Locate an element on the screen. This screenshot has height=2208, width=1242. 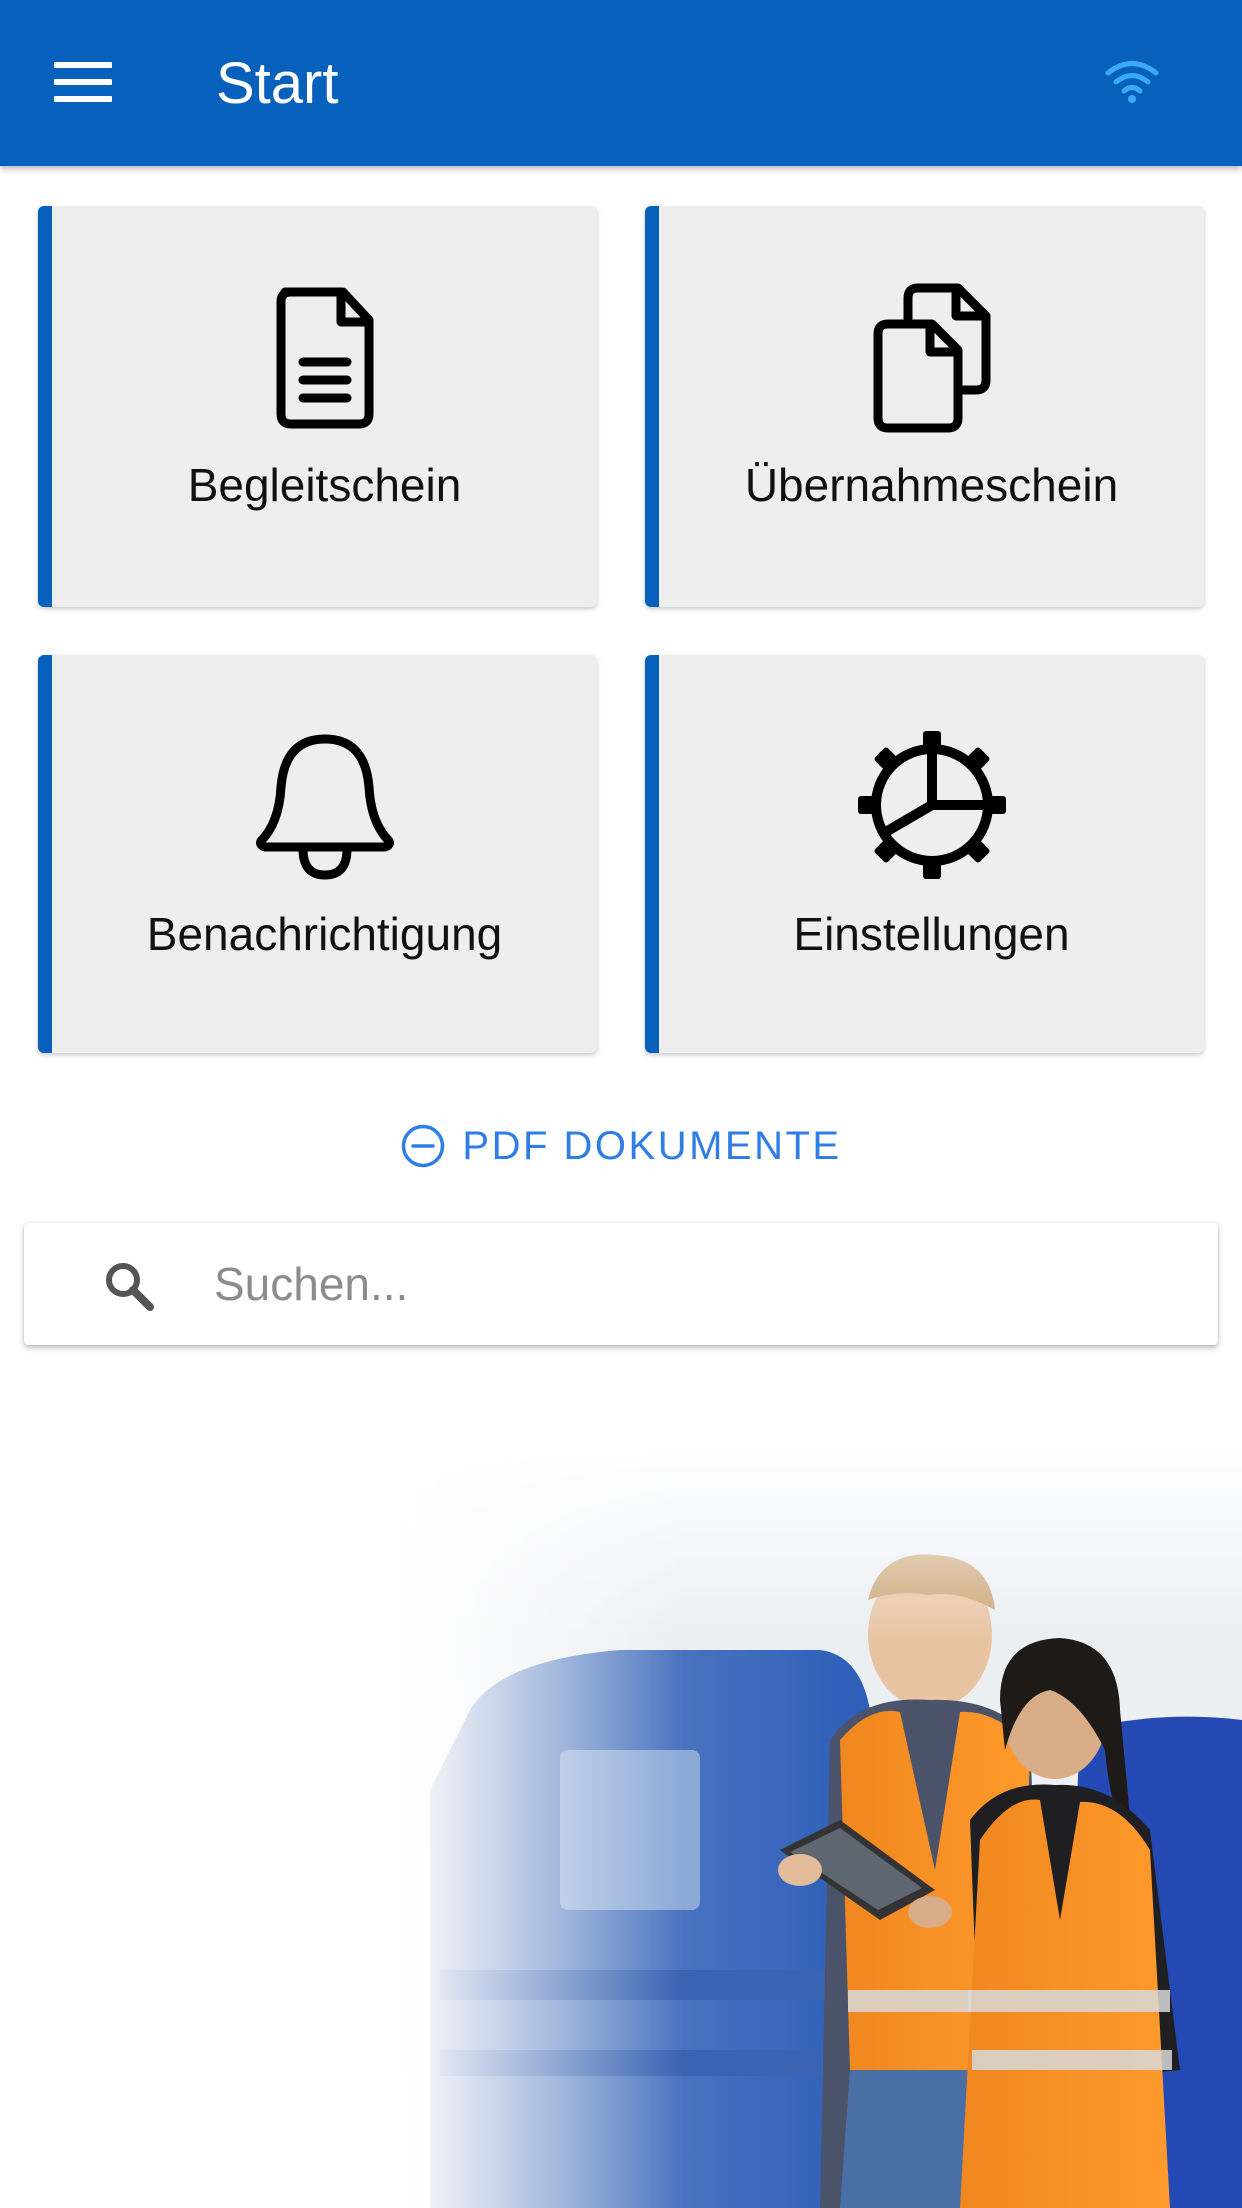
document-icon is located at coordinates (324, 358).